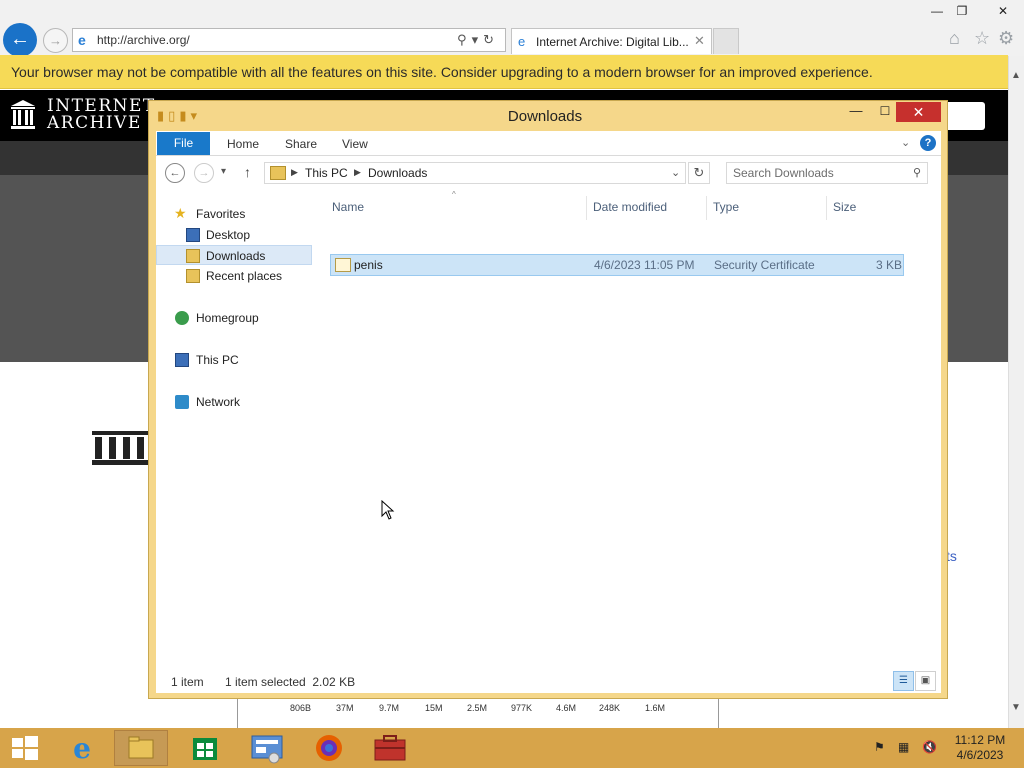  What do you see at coordinates (982, 38) in the screenshot?
I see `favorites-star-icon: ☆` at bounding box center [982, 38].